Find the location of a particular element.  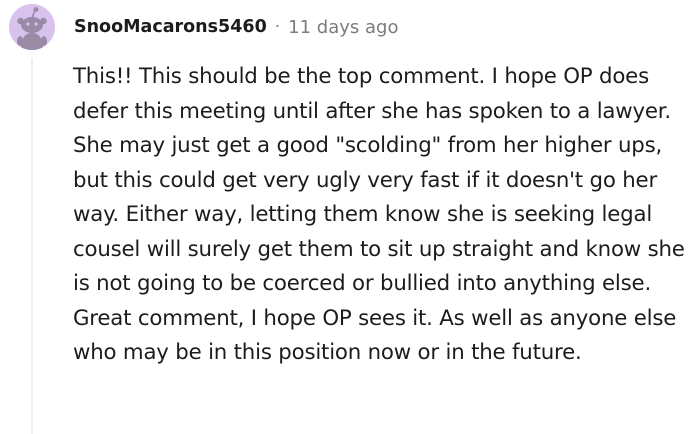

comment-meta: SnooMacarons5460 · 11 days ago is located at coordinates (236, 27).